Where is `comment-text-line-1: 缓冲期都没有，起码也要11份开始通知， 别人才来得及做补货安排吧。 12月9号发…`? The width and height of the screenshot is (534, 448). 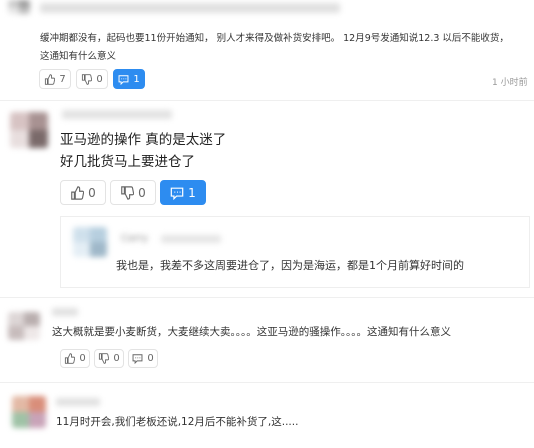
comment-text-line-1: 缓冲期都没有，起码也要11份开始通知， 别人才来得及做补货安排吧。 12月9号发… is located at coordinates (274, 38).